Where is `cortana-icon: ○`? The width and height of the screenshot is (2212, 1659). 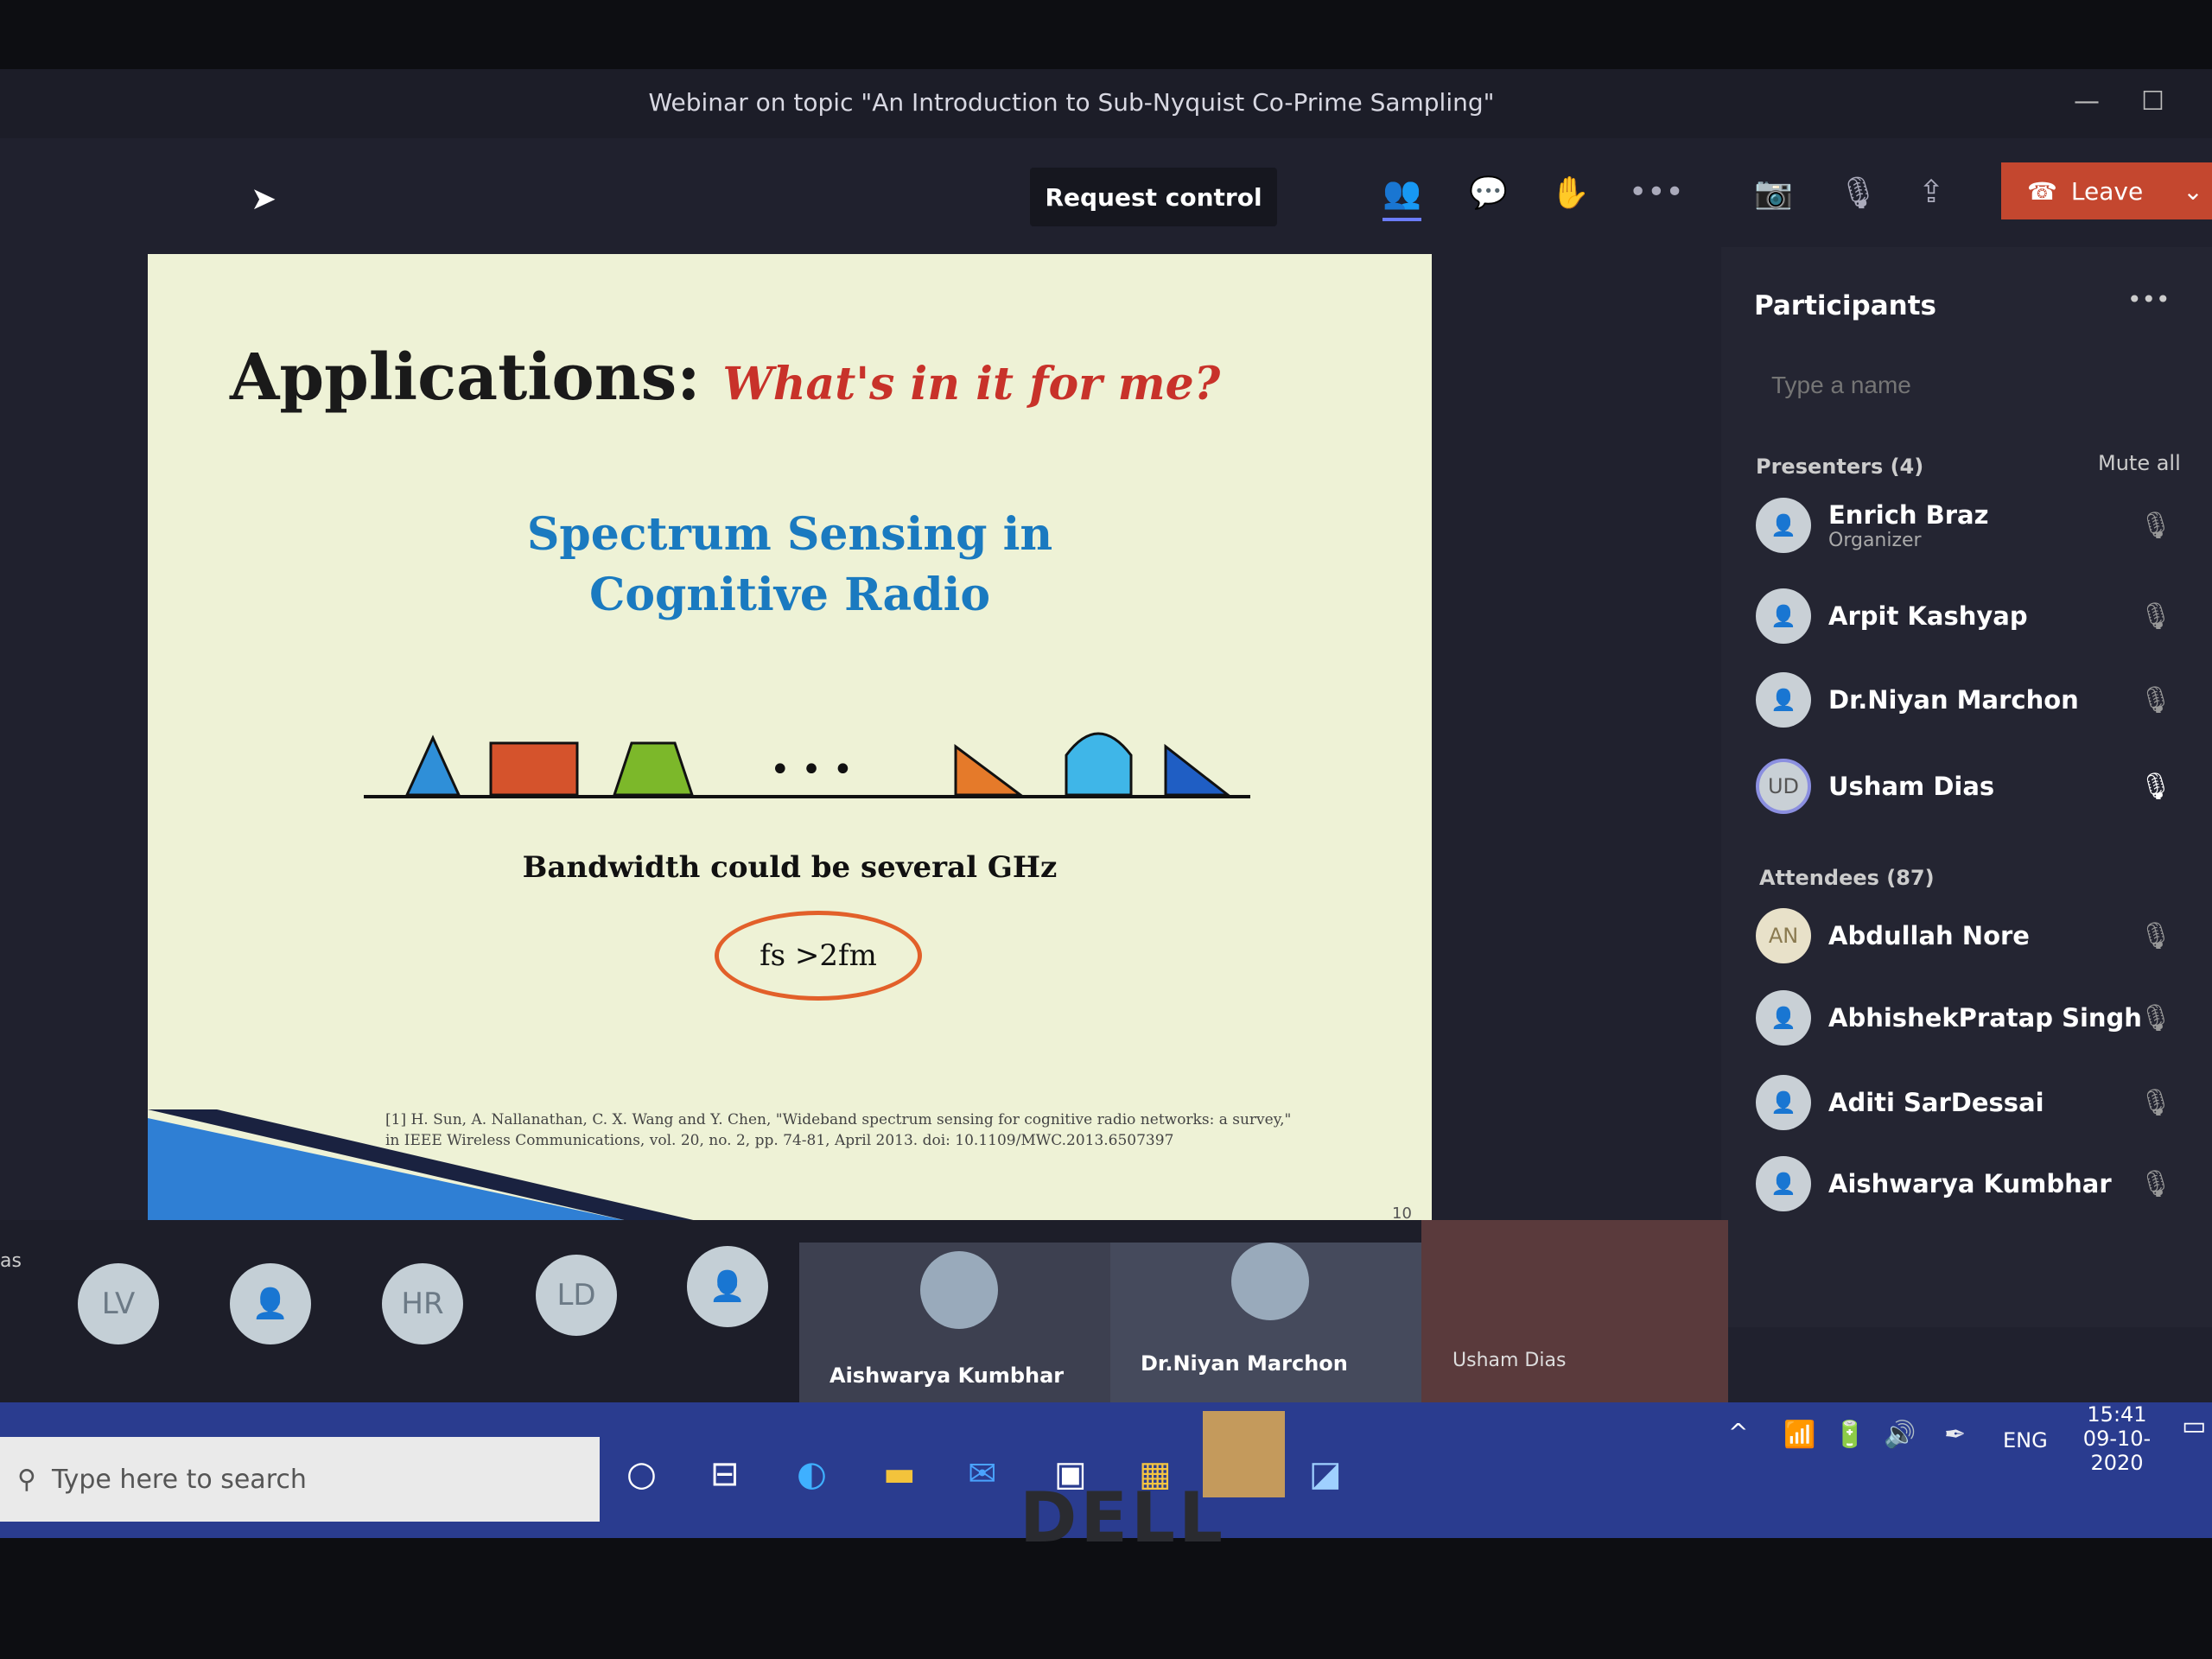
cortana-icon: ○ is located at coordinates (641, 1474).